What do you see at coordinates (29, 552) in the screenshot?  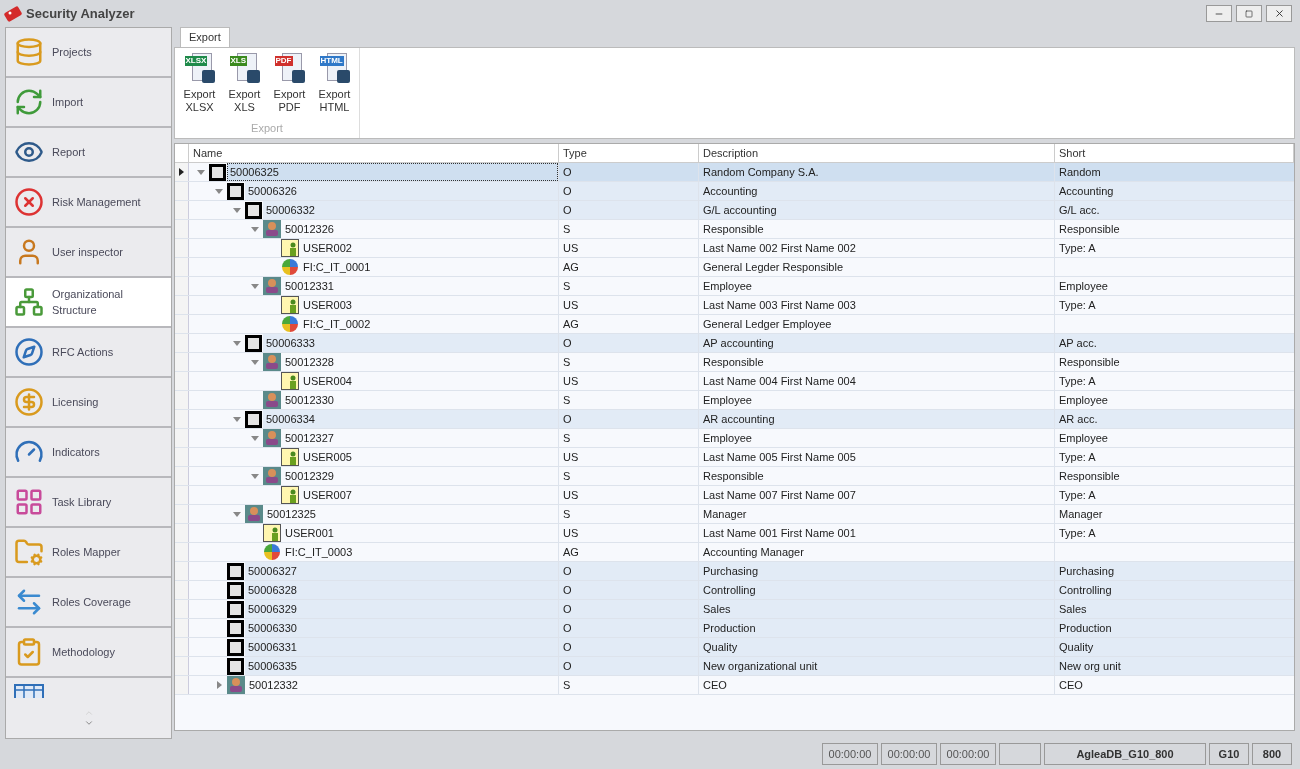 I see `folder-gear-icon` at bounding box center [29, 552].